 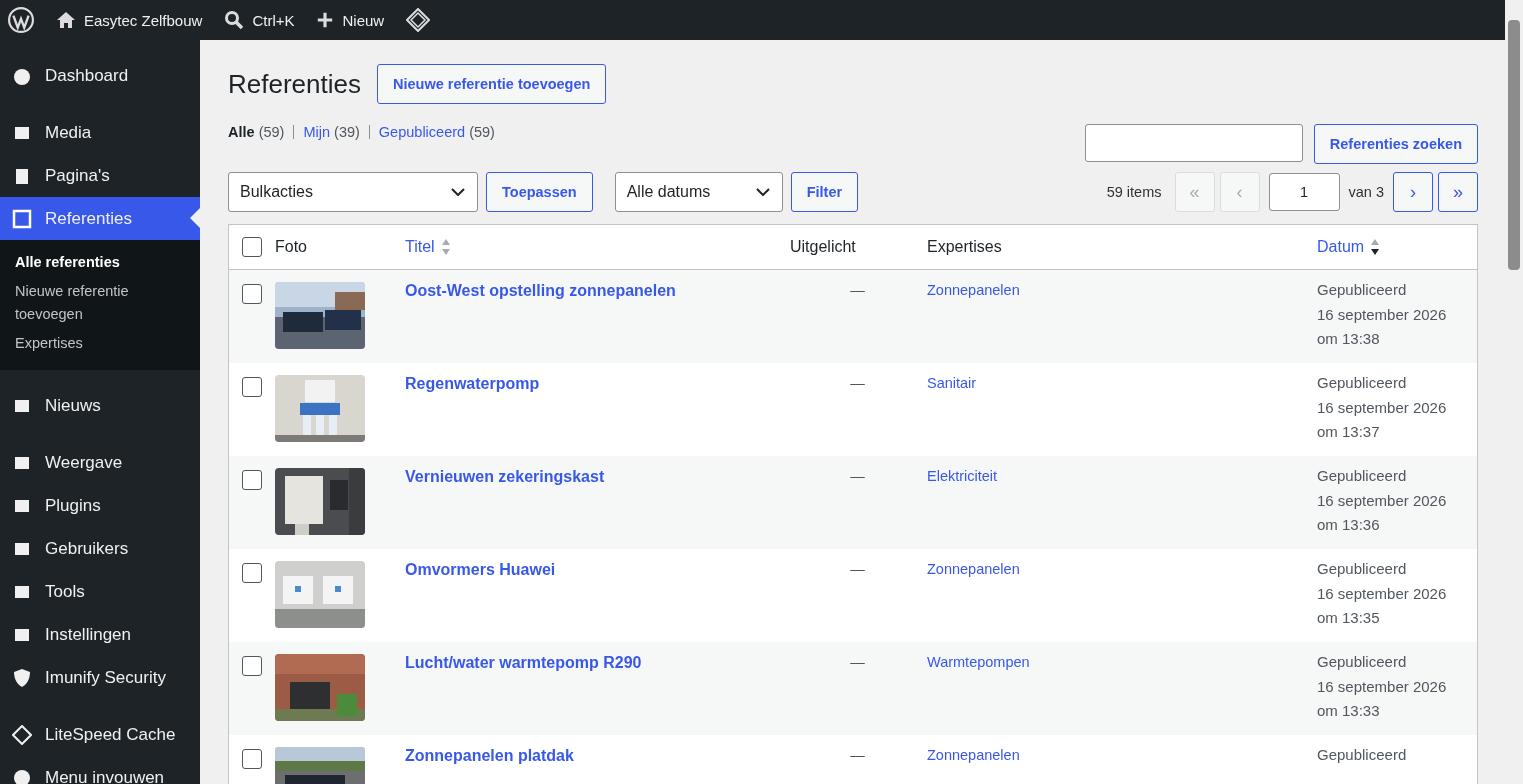 What do you see at coordinates (100, 343) in the screenshot?
I see `submenu-item: Expertises` at bounding box center [100, 343].